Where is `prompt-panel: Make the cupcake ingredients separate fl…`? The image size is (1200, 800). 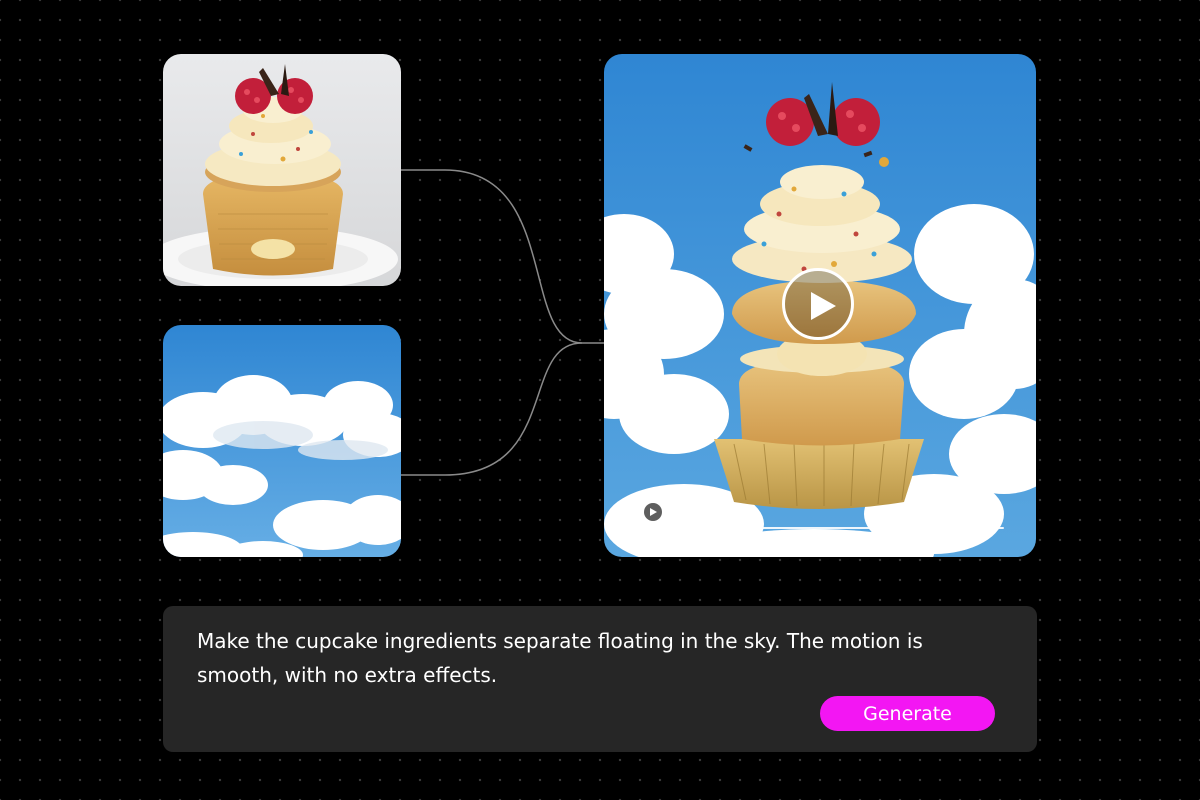
prompt-panel: Make the cupcake ingredients separate fl… is located at coordinates (600, 679).